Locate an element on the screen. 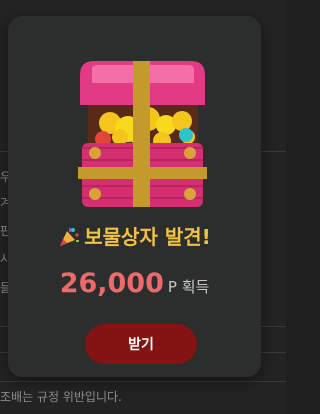 The height and width of the screenshot is (414, 320). treasure-chest-icon is located at coordinates (142, 134).